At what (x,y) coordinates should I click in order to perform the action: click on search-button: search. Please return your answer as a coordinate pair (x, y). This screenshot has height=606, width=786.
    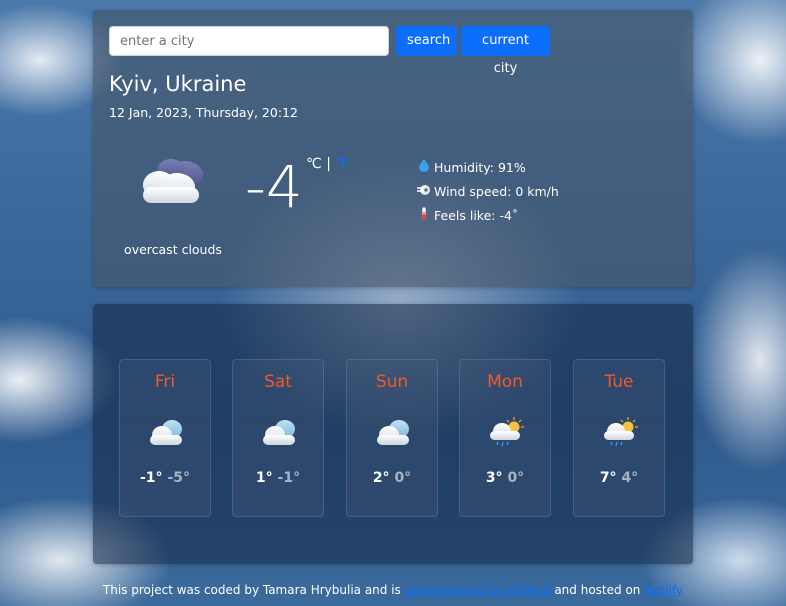
    Looking at the image, I should click on (426, 41).